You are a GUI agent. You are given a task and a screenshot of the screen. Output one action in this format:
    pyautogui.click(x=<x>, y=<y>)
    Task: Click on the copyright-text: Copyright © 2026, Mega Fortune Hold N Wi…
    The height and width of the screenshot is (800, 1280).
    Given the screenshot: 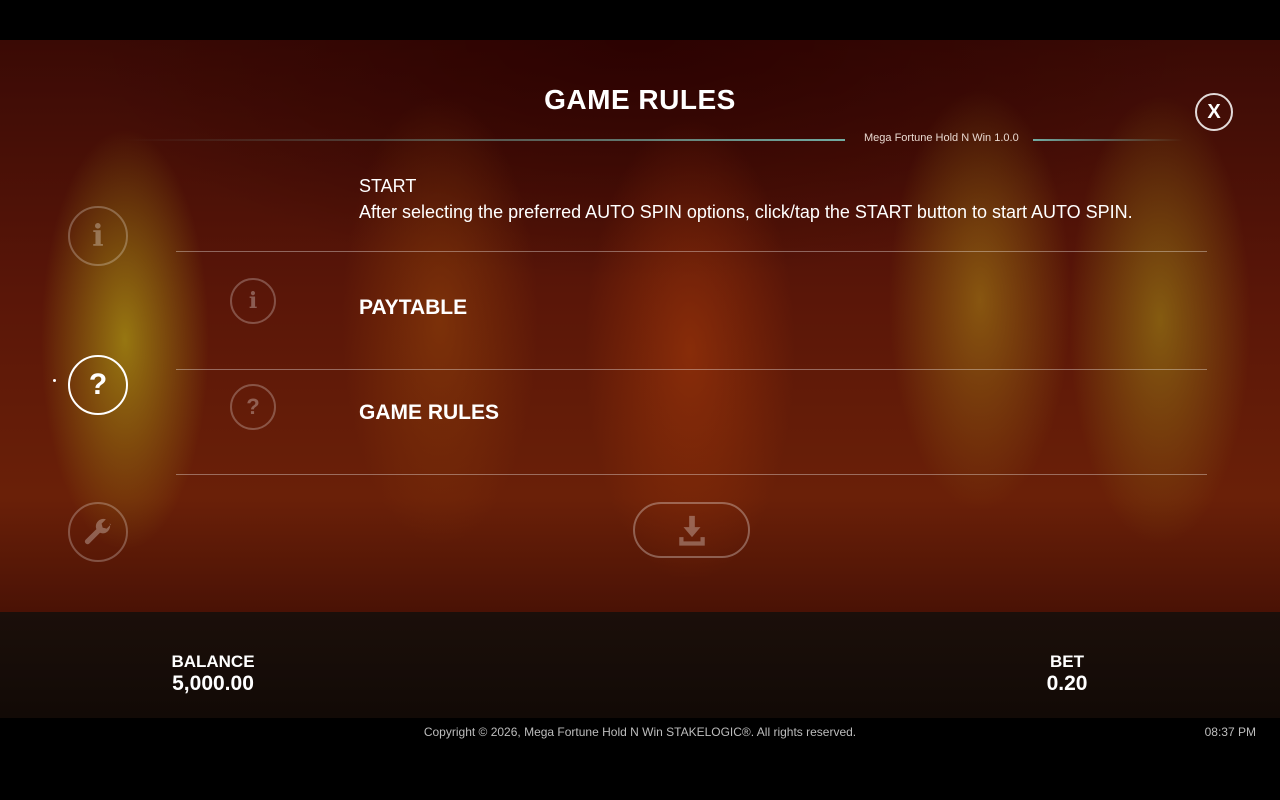 What is the action you would take?
    pyautogui.click(x=640, y=732)
    